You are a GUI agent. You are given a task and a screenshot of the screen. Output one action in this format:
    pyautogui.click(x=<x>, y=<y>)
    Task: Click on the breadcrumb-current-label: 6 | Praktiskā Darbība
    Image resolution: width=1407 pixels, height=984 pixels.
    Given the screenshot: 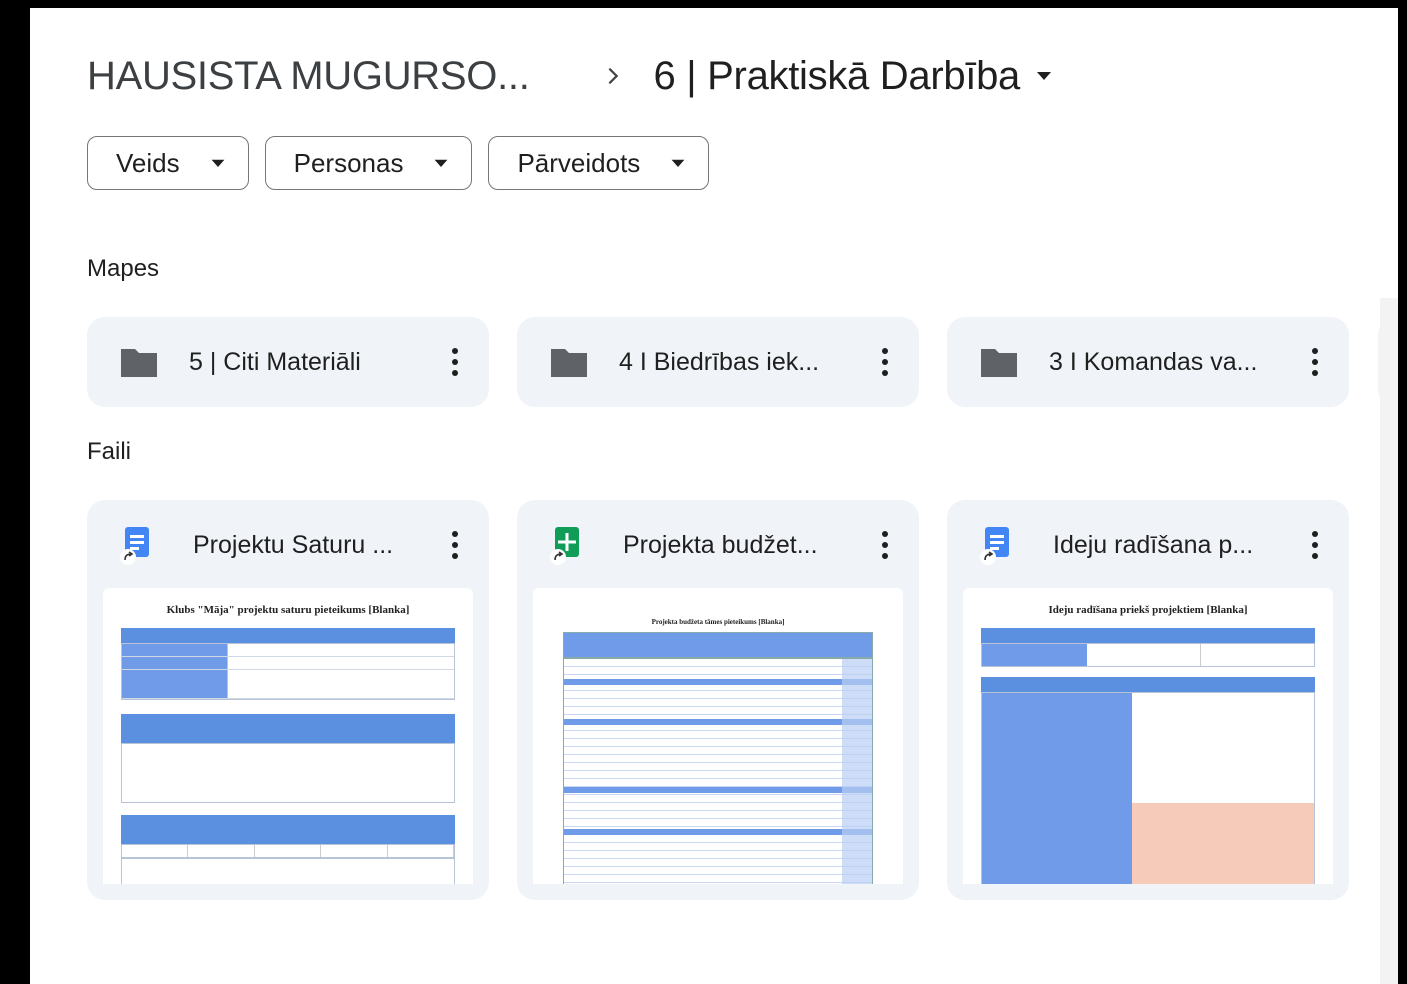 What is the action you would take?
    pyautogui.click(x=837, y=75)
    